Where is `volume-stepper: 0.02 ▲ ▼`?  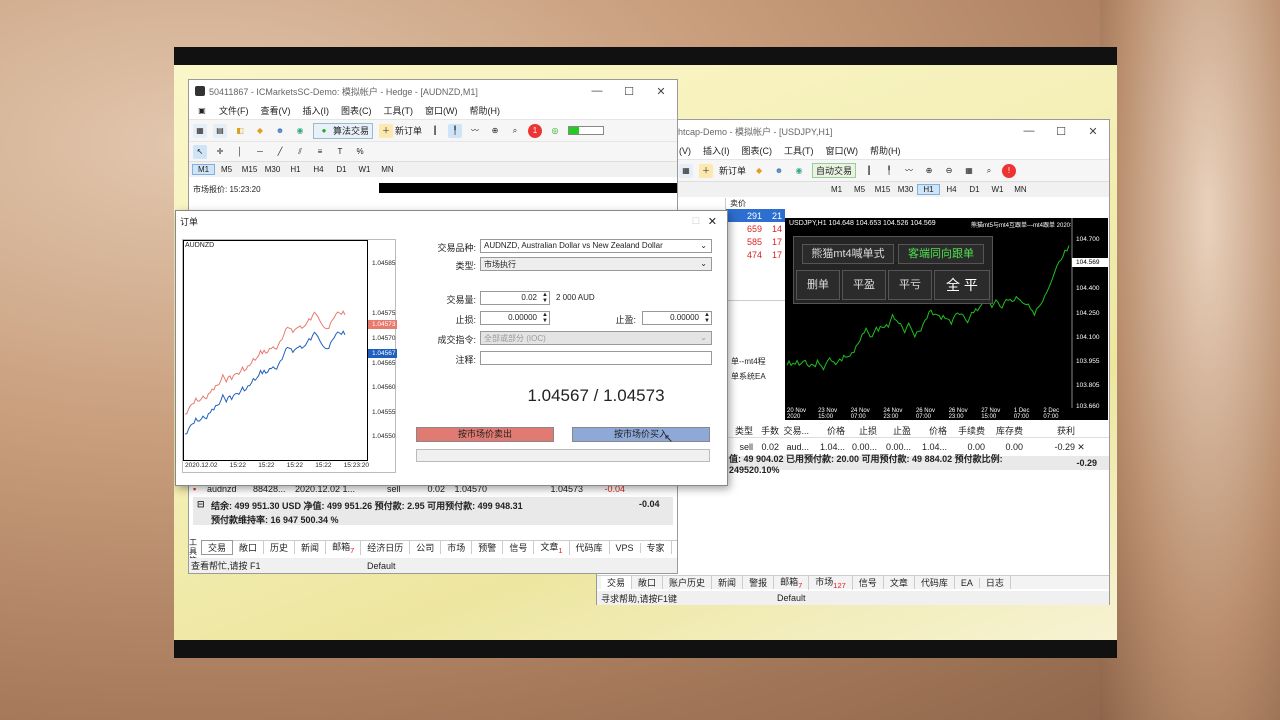 volume-stepper: 0.02 ▲ ▼ is located at coordinates (515, 298).